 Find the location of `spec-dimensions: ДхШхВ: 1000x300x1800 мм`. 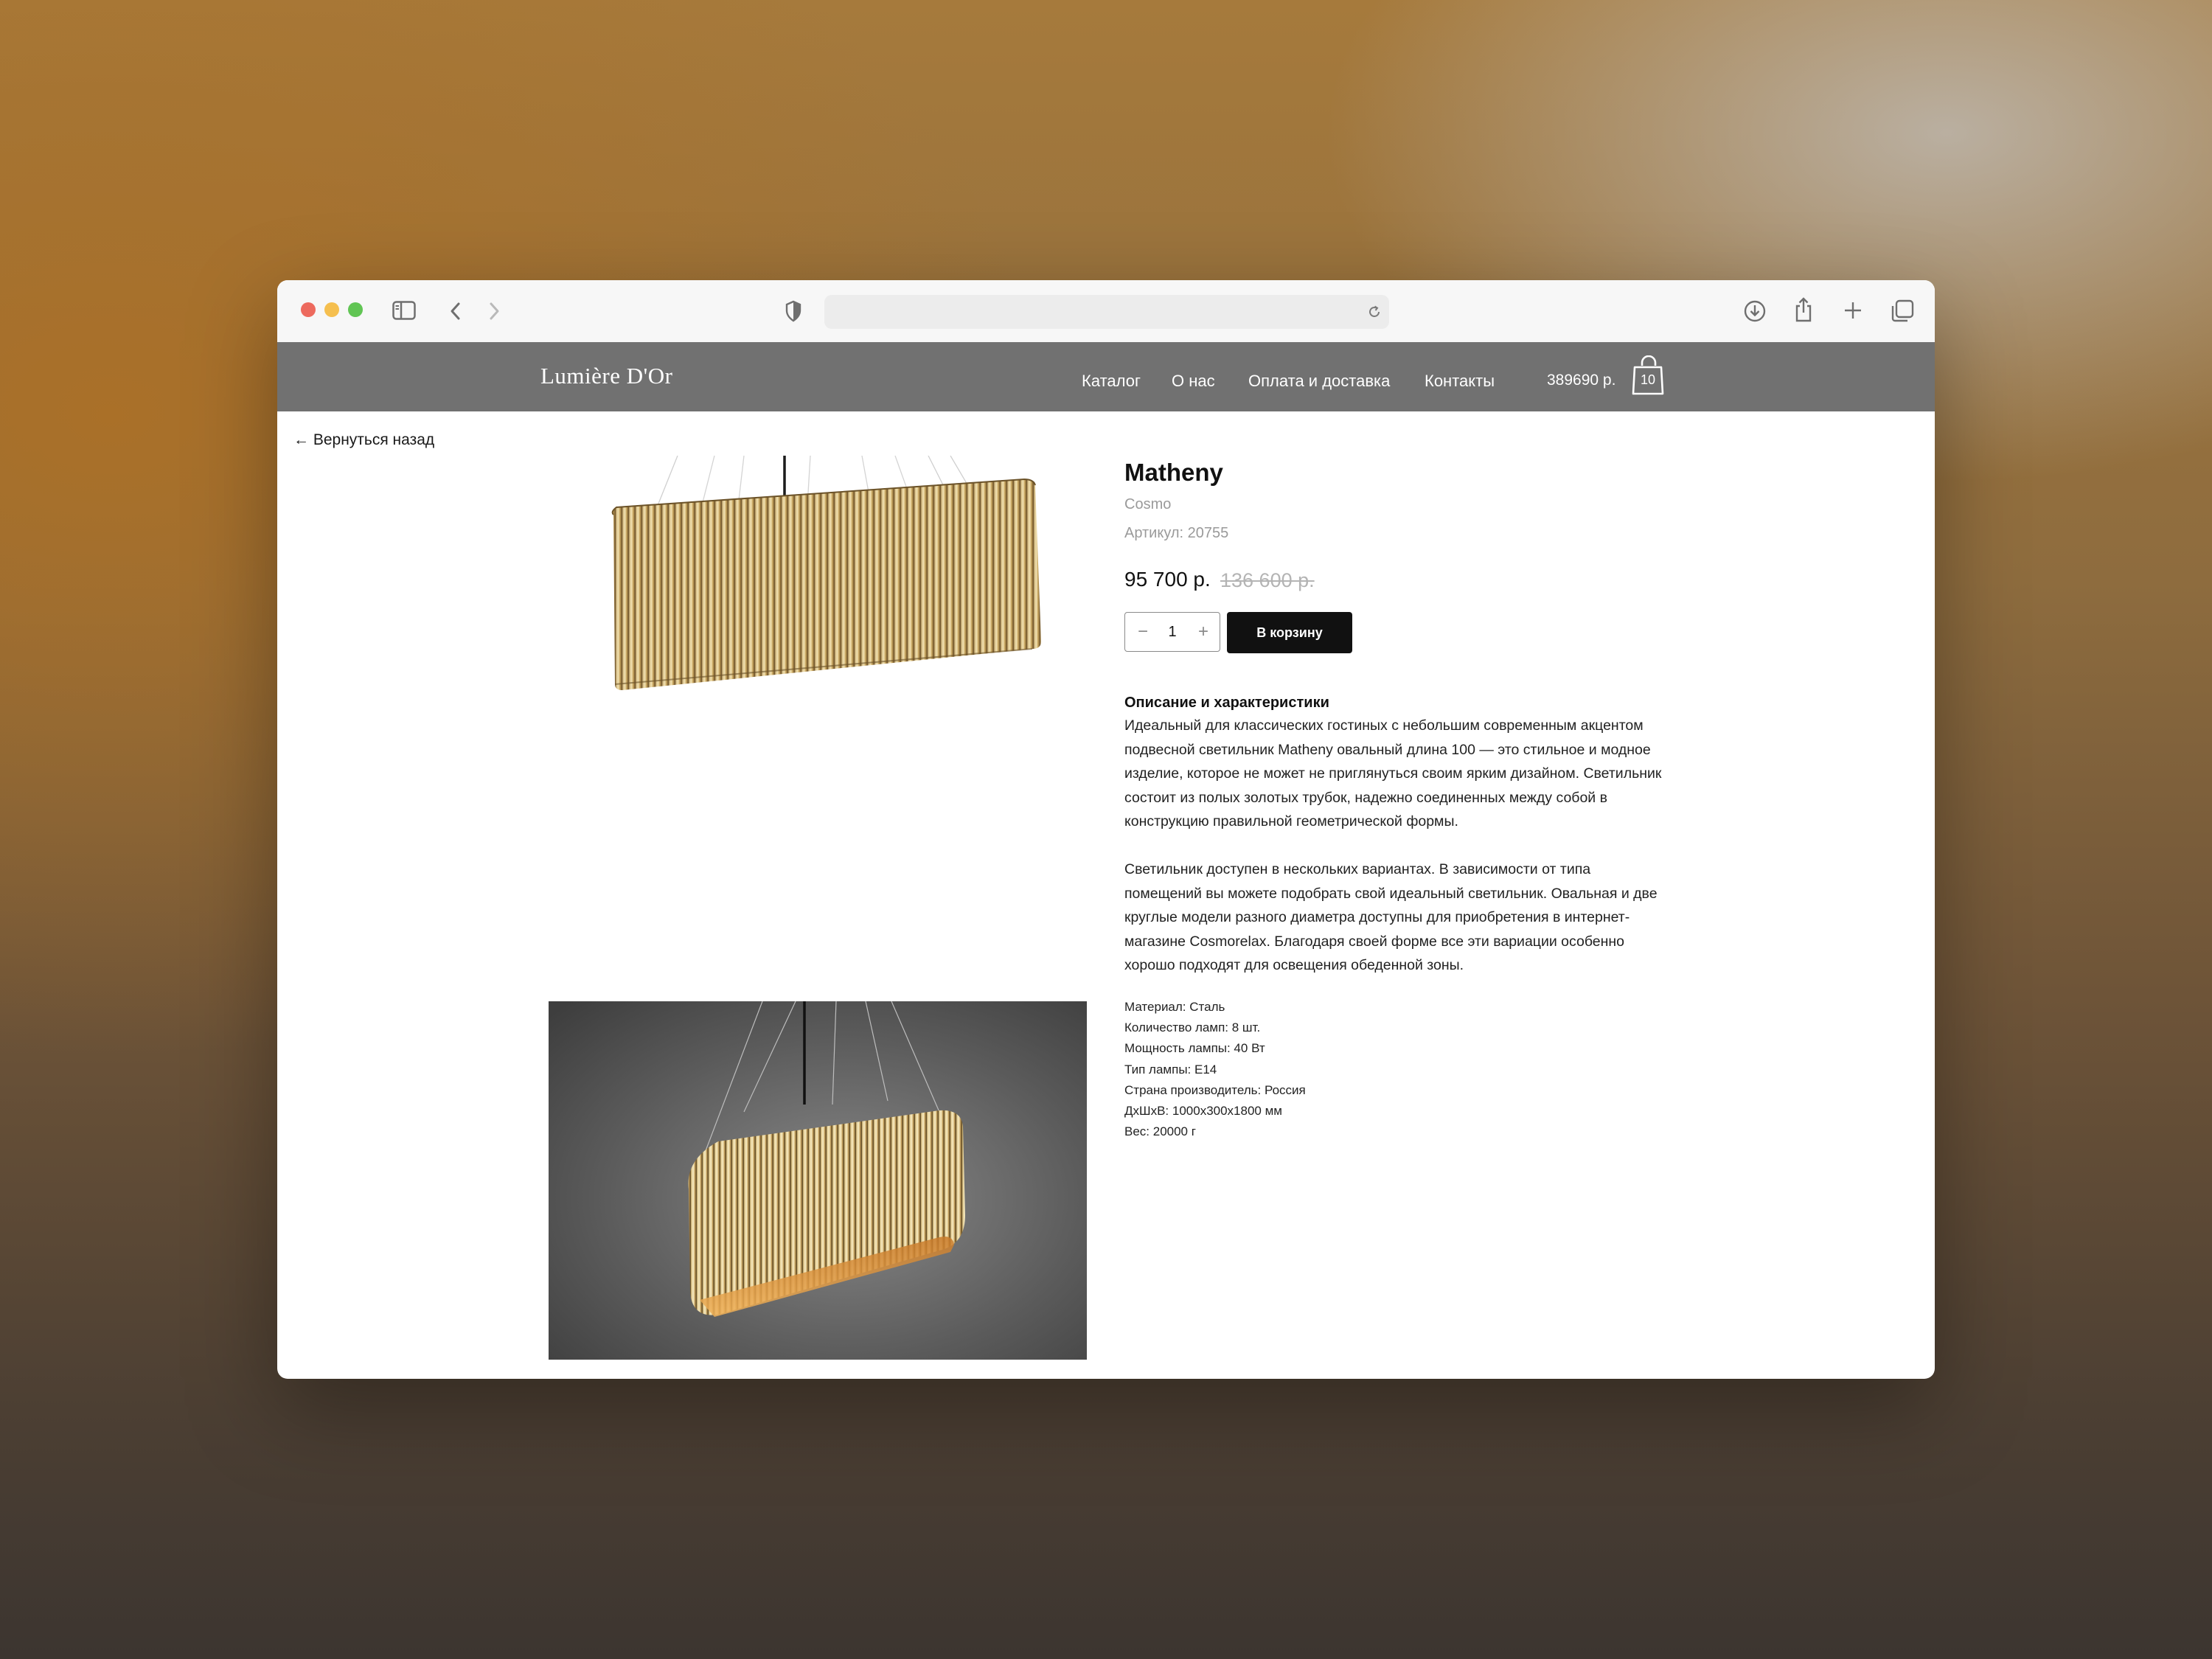

spec-dimensions: ДхШхВ: 1000x300x1800 мм is located at coordinates (1203, 1111).